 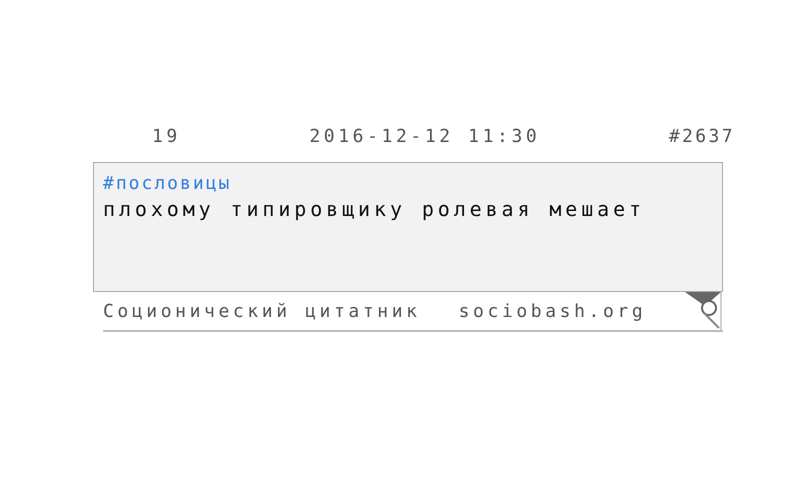 I want to click on site-name: Соционический цитатник, so click(x=262, y=311).